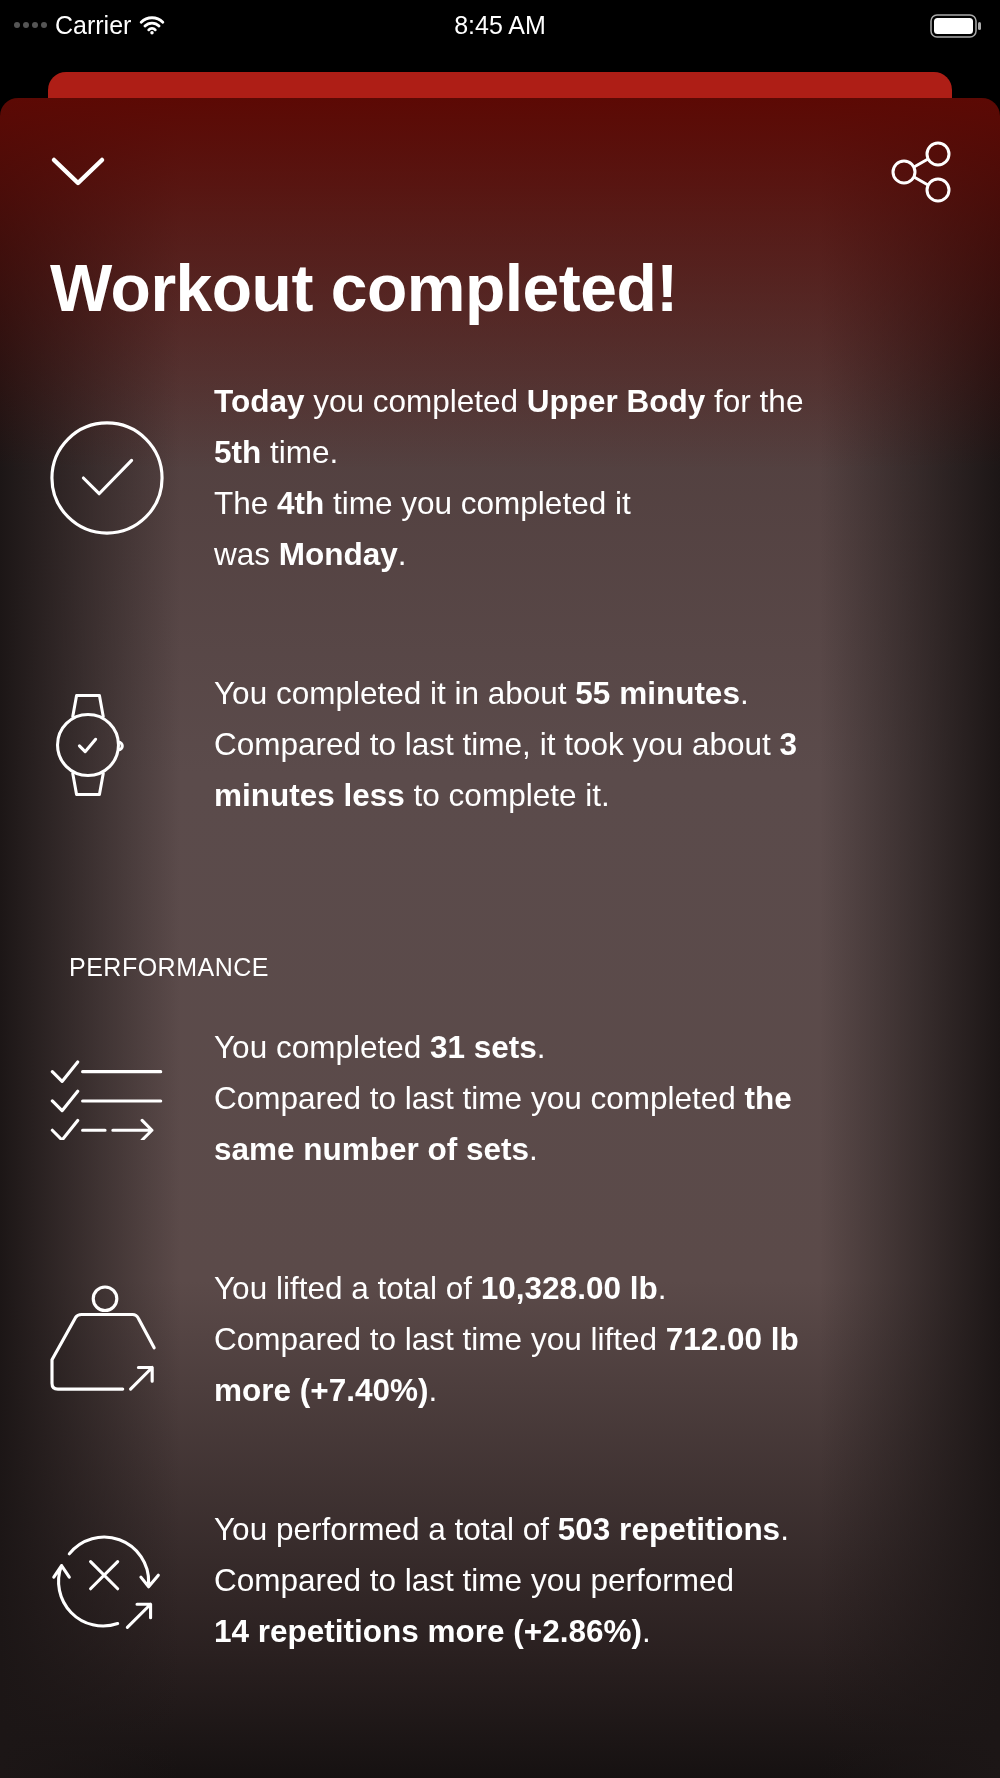 This screenshot has width=1000, height=1778. What do you see at coordinates (922, 172) in the screenshot?
I see `share-icon` at bounding box center [922, 172].